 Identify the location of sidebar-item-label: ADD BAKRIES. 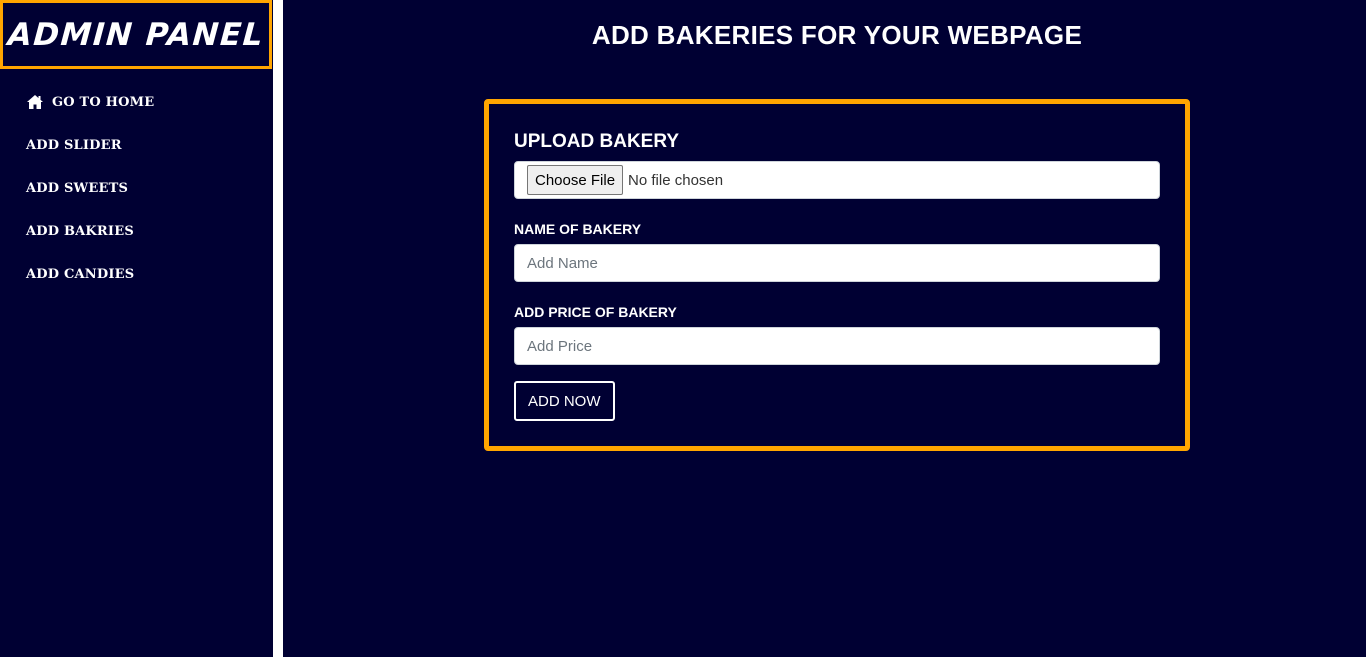
(80, 231).